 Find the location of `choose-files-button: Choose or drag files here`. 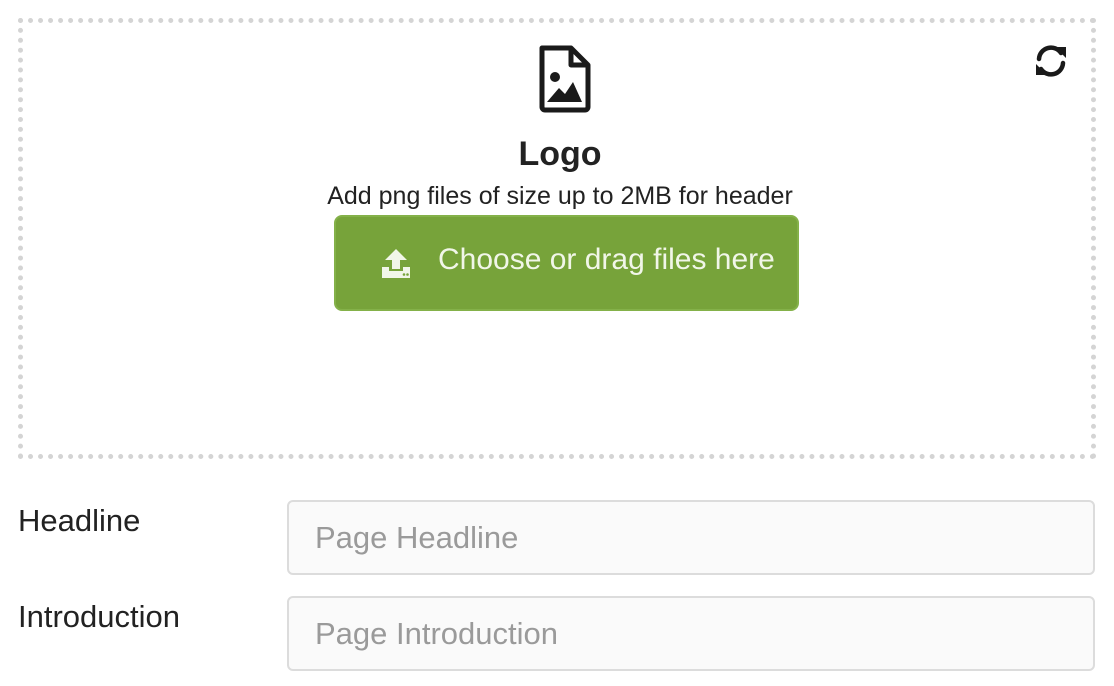

choose-files-button: Choose or drag files here is located at coordinates (566, 263).